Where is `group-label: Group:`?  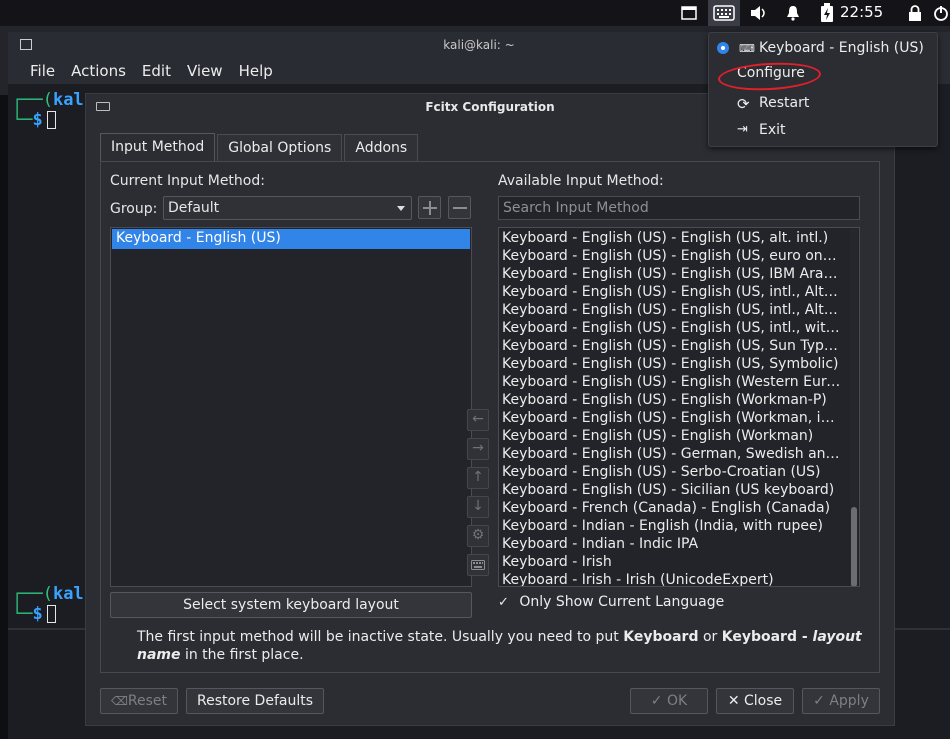 group-label: Group: is located at coordinates (134, 209).